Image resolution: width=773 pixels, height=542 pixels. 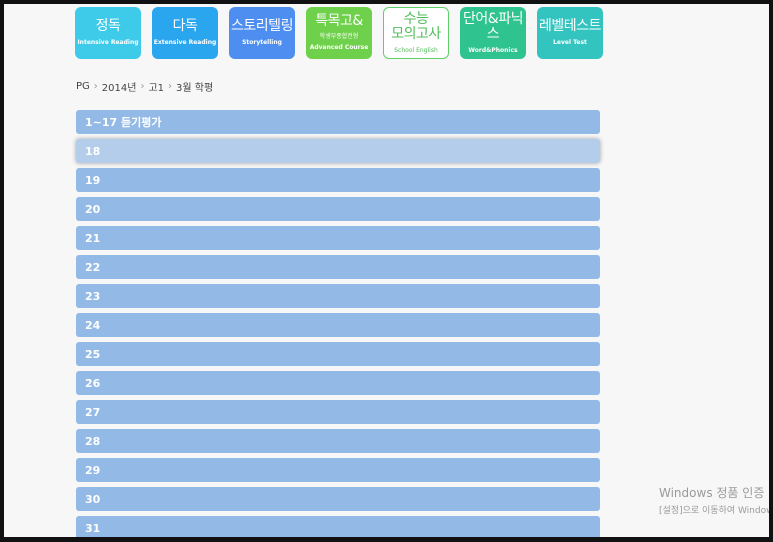 What do you see at coordinates (570, 42) in the screenshot?
I see `category-subtitle: Level Test` at bounding box center [570, 42].